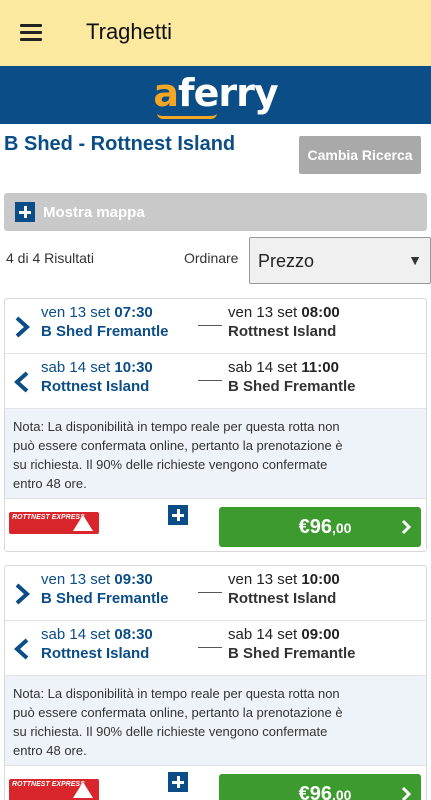 This screenshot has width=431, height=800. I want to click on sort-label: Ordinare, so click(211, 258).